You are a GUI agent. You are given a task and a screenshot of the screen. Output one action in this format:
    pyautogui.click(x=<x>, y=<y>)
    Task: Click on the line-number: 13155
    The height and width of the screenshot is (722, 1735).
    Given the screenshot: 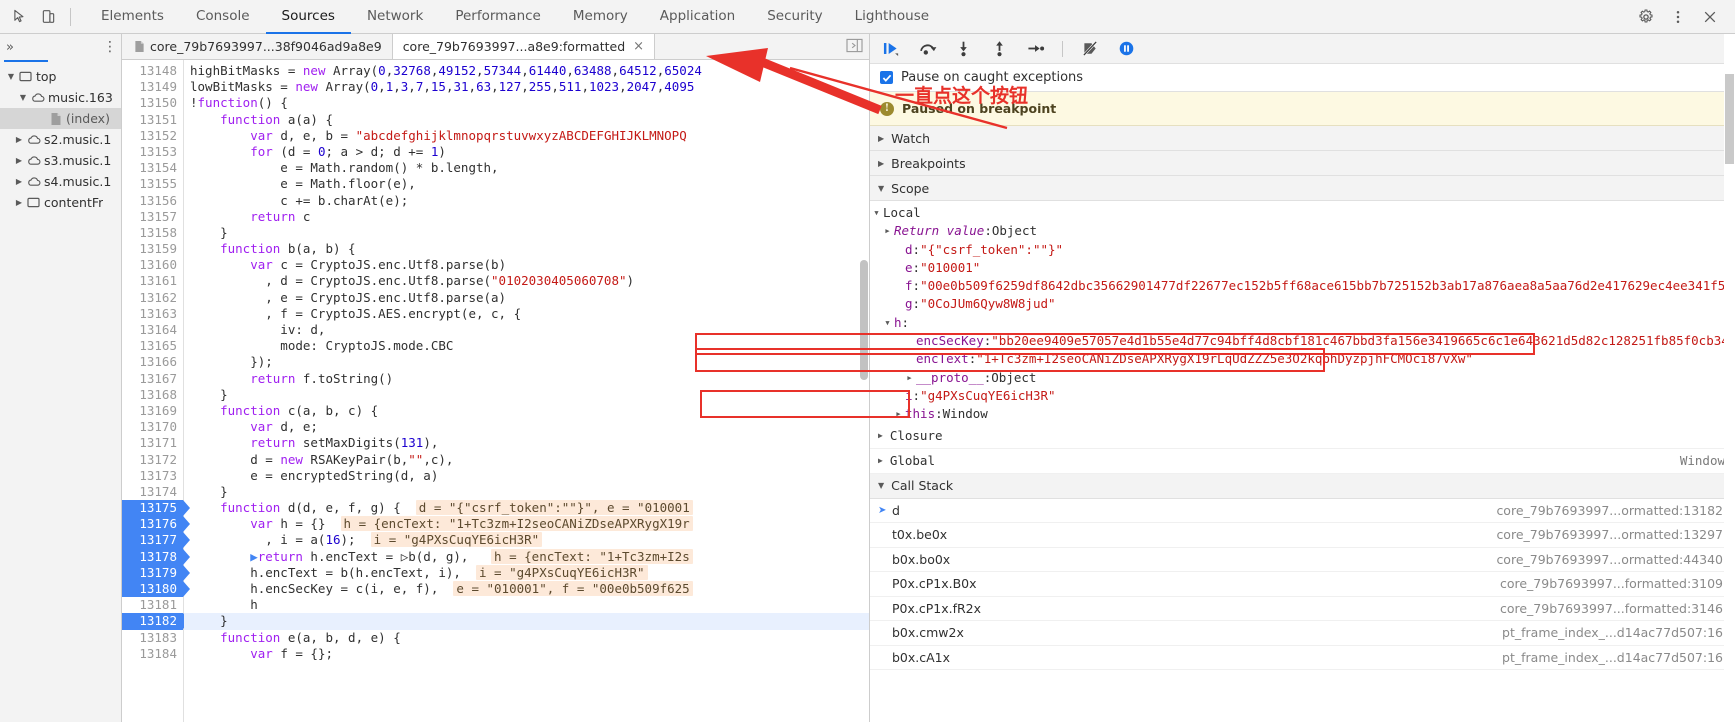 What is the action you would take?
    pyautogui.click(x=152, y=184)
    